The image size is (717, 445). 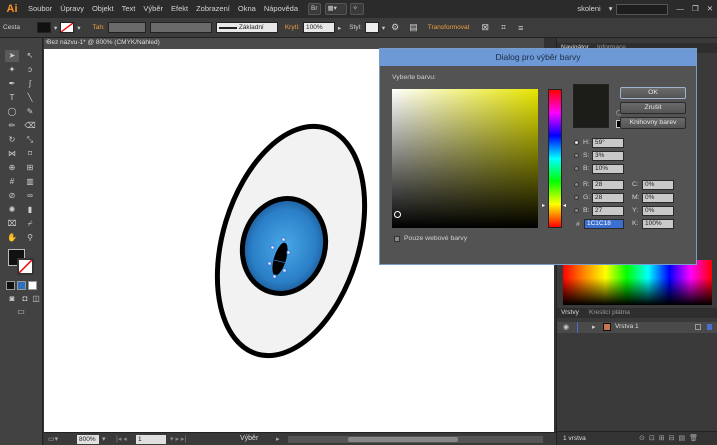 I want to click on color-field-cursor, so click(x=397, y=214).